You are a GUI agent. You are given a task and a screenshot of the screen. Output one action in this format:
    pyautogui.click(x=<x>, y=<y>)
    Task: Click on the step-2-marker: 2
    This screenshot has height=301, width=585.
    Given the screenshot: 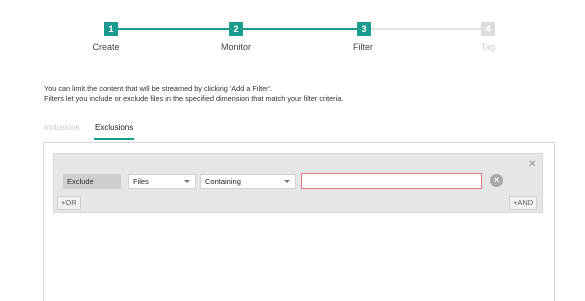 What is the action you would take?
    pyautogui.click(x=236, y=29)
    